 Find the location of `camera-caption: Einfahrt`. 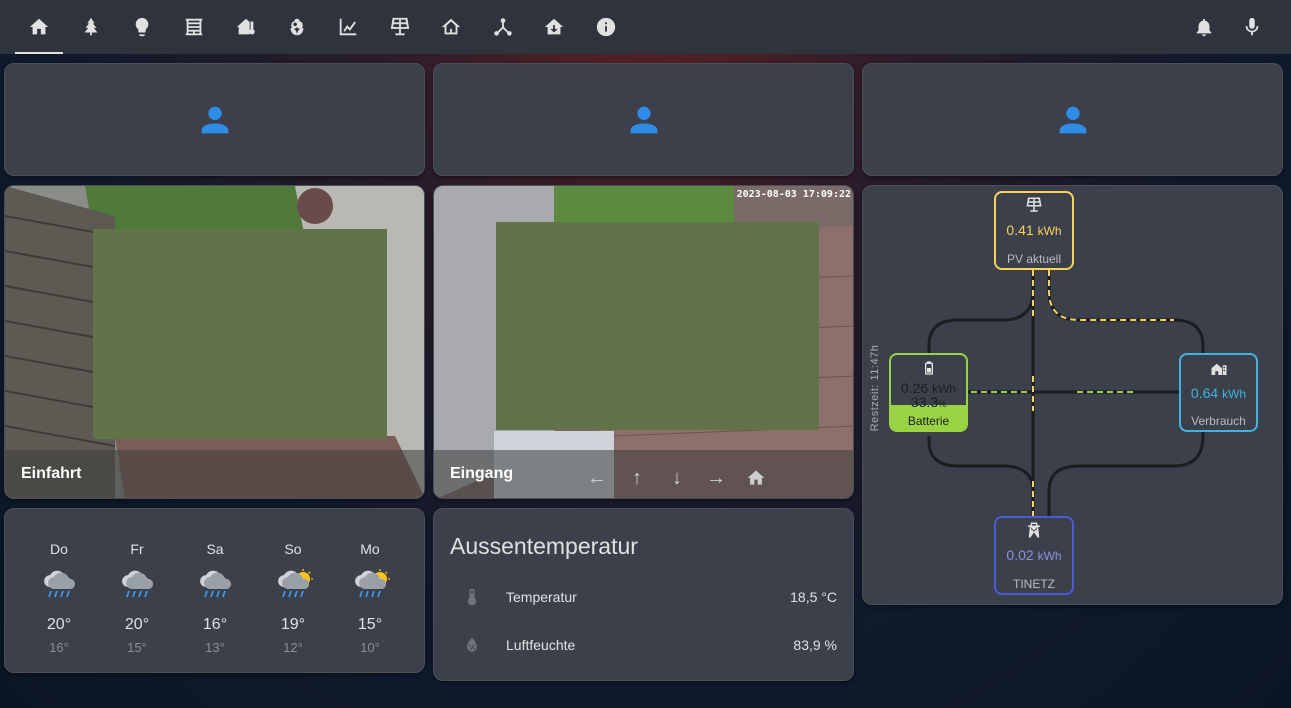

camera-caption: Einfahrt is located at coordinates (214, 474).